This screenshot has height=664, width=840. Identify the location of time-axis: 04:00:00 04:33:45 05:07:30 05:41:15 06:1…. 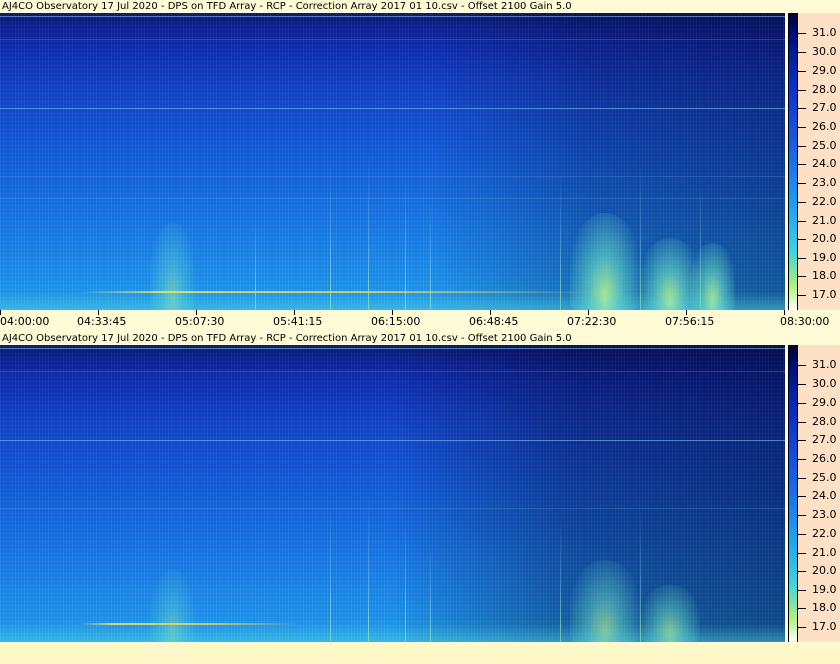
(420, 319).